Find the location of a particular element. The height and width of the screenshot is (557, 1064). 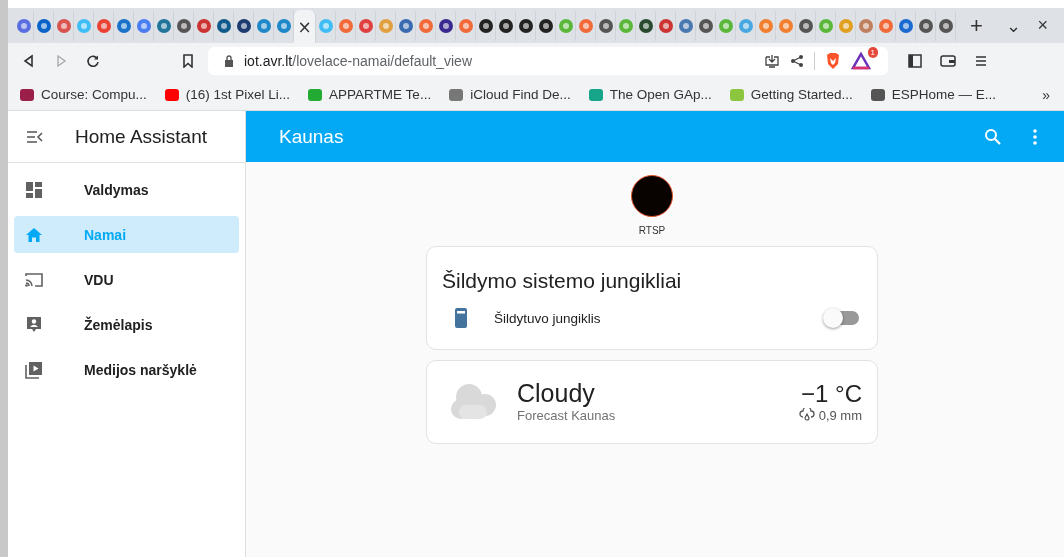

sidebar-toggle-icon is located at coordinates (915, 61).